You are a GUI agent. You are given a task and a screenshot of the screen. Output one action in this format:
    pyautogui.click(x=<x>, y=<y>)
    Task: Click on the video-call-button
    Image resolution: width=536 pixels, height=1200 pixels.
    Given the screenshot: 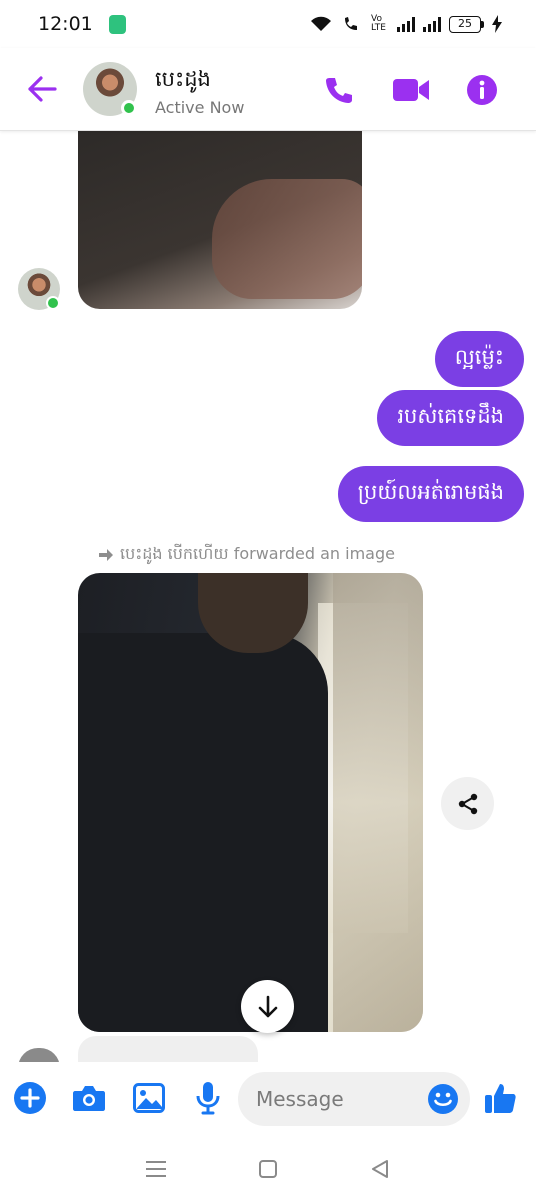 What is the action you would take?
    pyautogui.click(x=411, y=90)
    